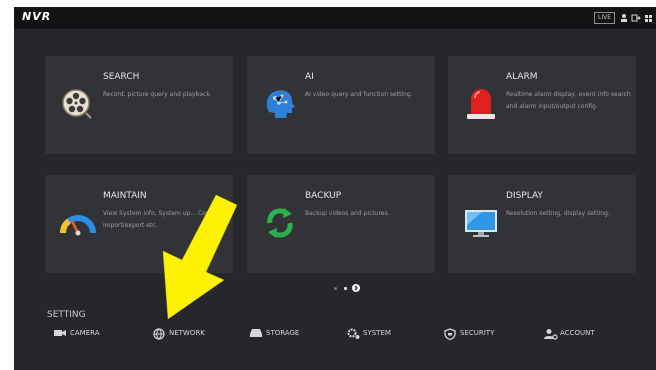 The width and height of the screenshot is (656, 370). Describe the element at coordinates (125, 196) in the screenshot. I see `tile-title: MAINTAIN` at that location.